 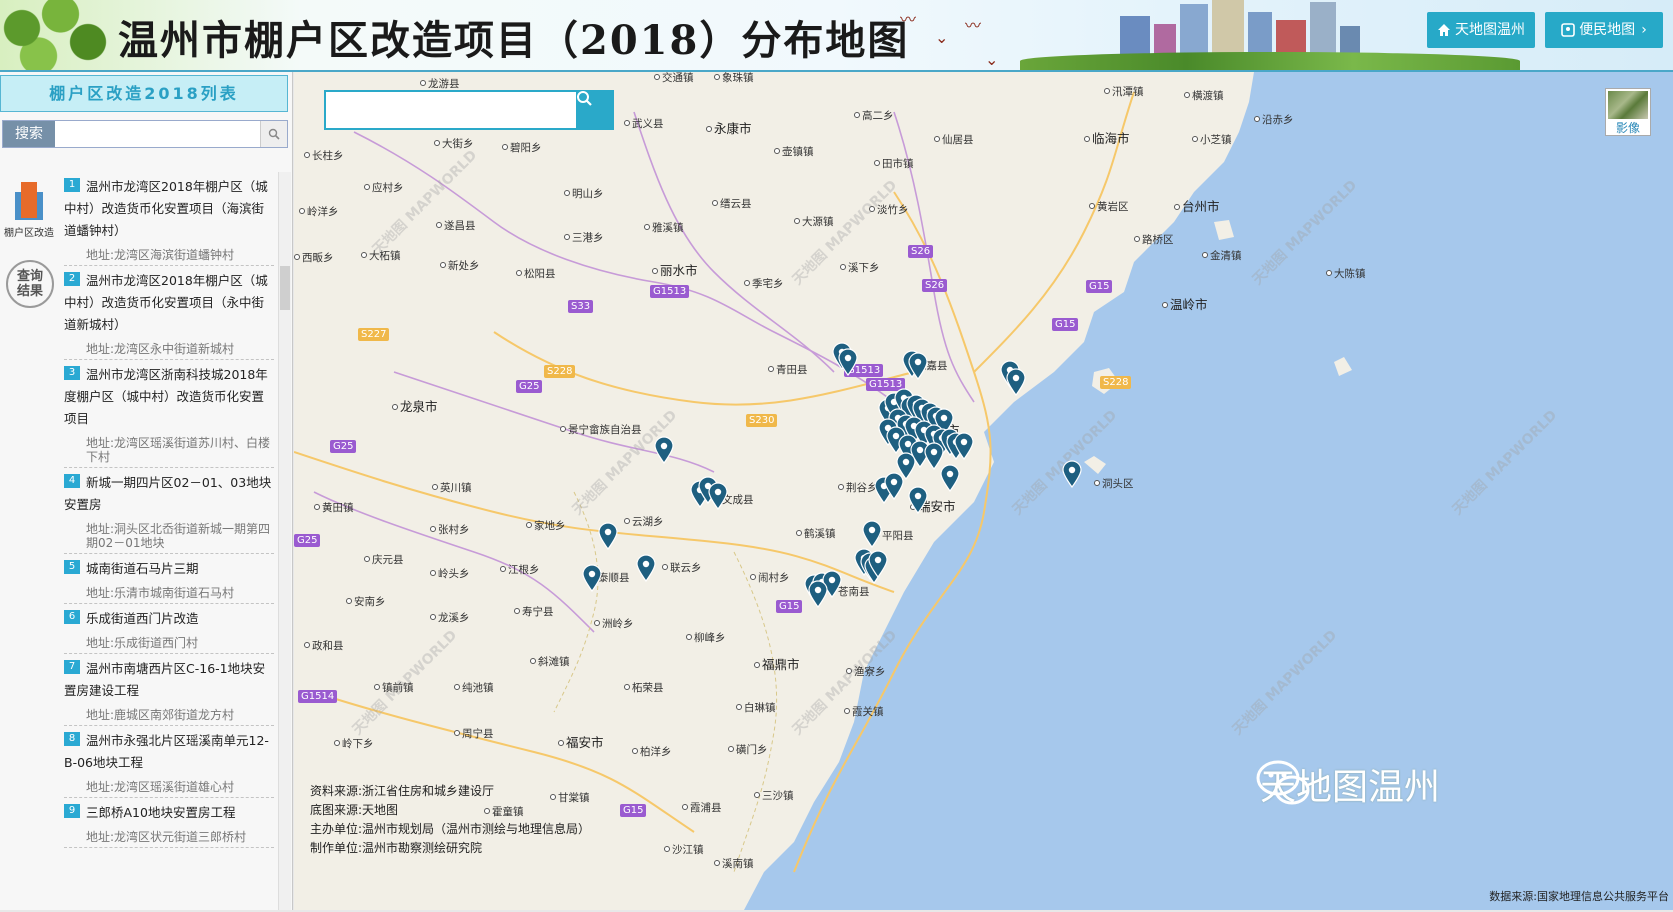 I want to click on place-label: 龙泉市, so click(x=415, y=405).